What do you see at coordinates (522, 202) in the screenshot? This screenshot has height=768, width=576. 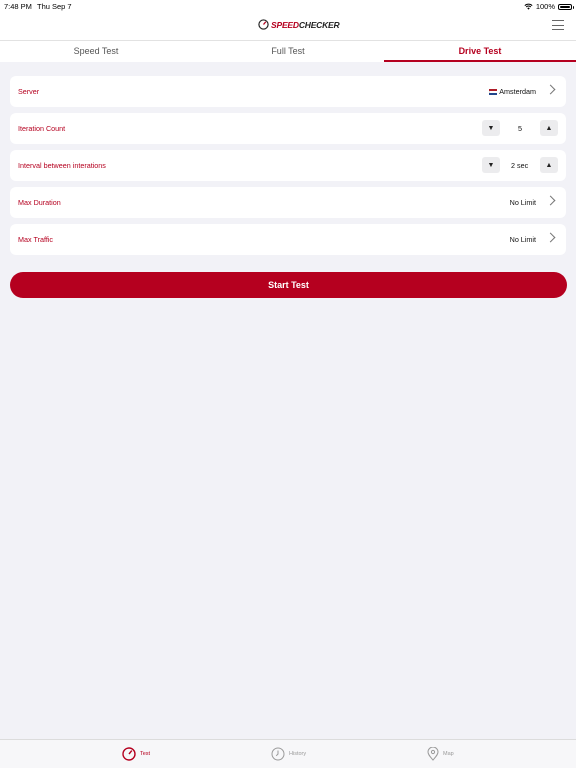 I see `max-duration-value: No Limit` at bounding box center [522, 202].